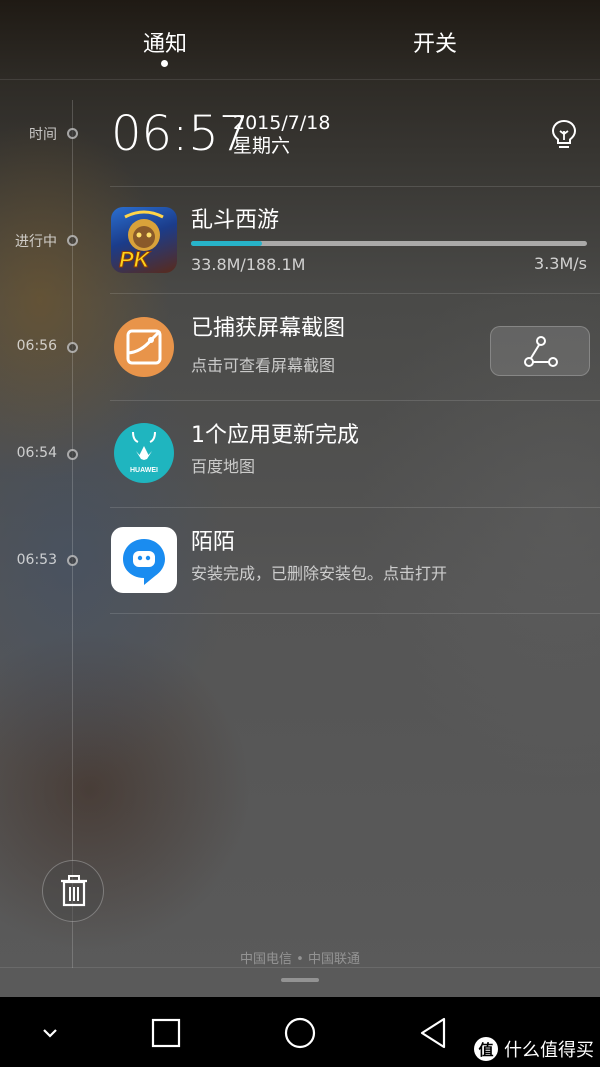 This screenshot has height=1067, width=600. I want to click on image-icon, so click(144, 347).